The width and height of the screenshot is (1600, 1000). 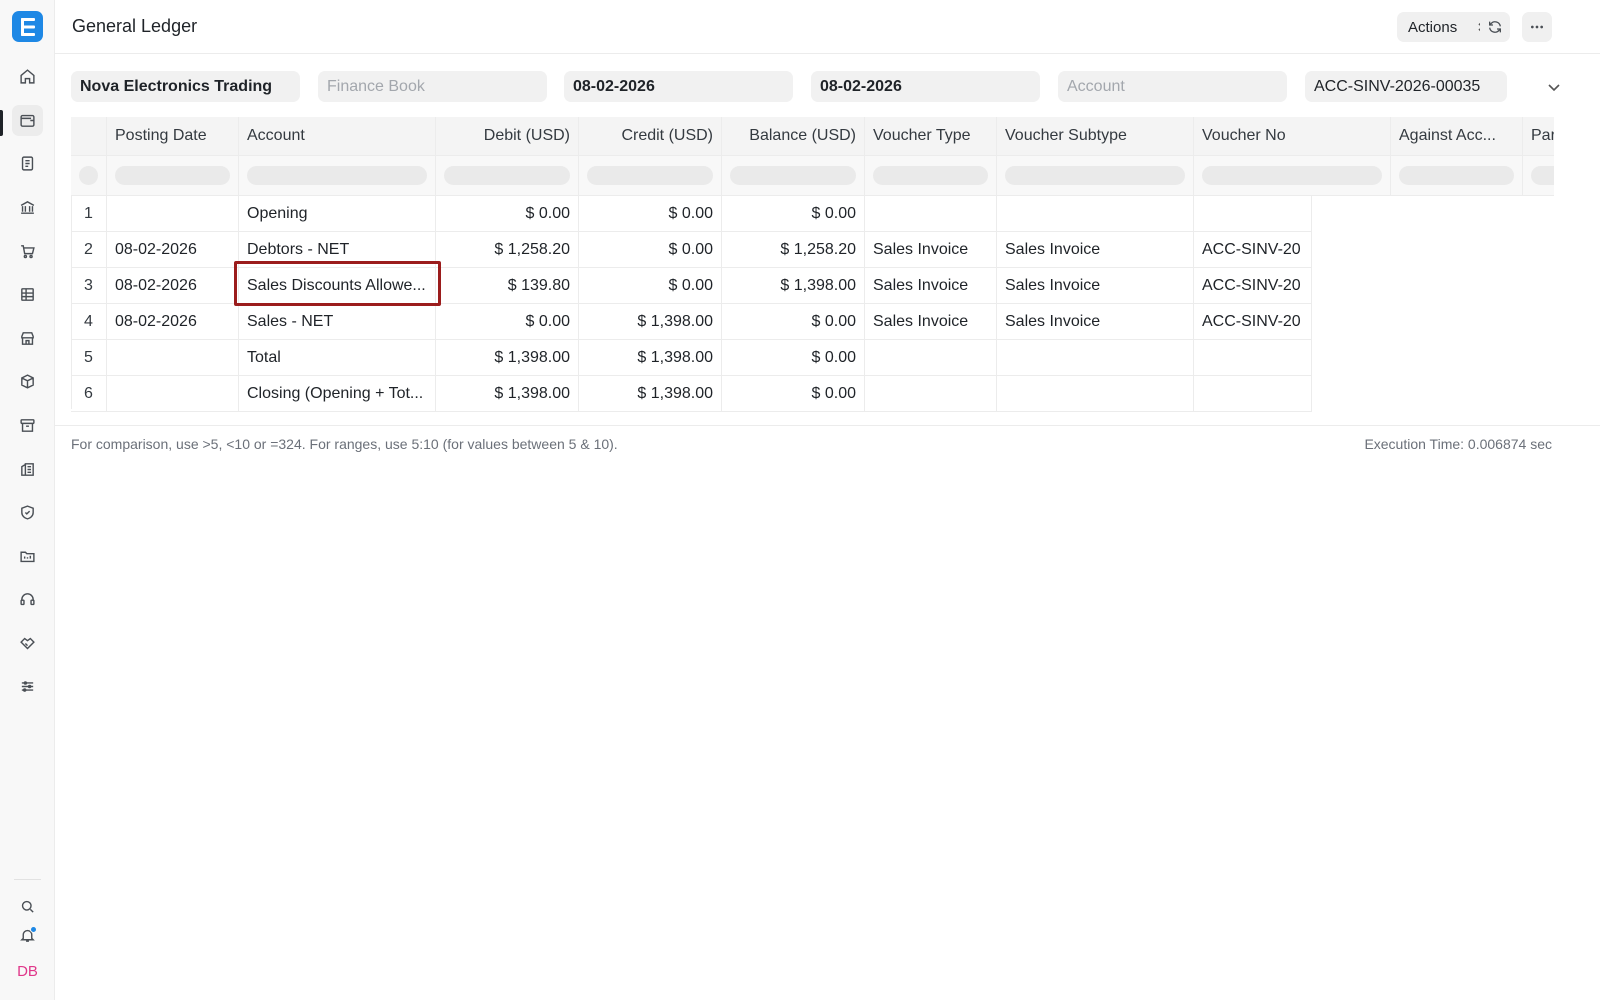 I want to click on to-date-field: 08-02-2026, so click(x=925, y=86).